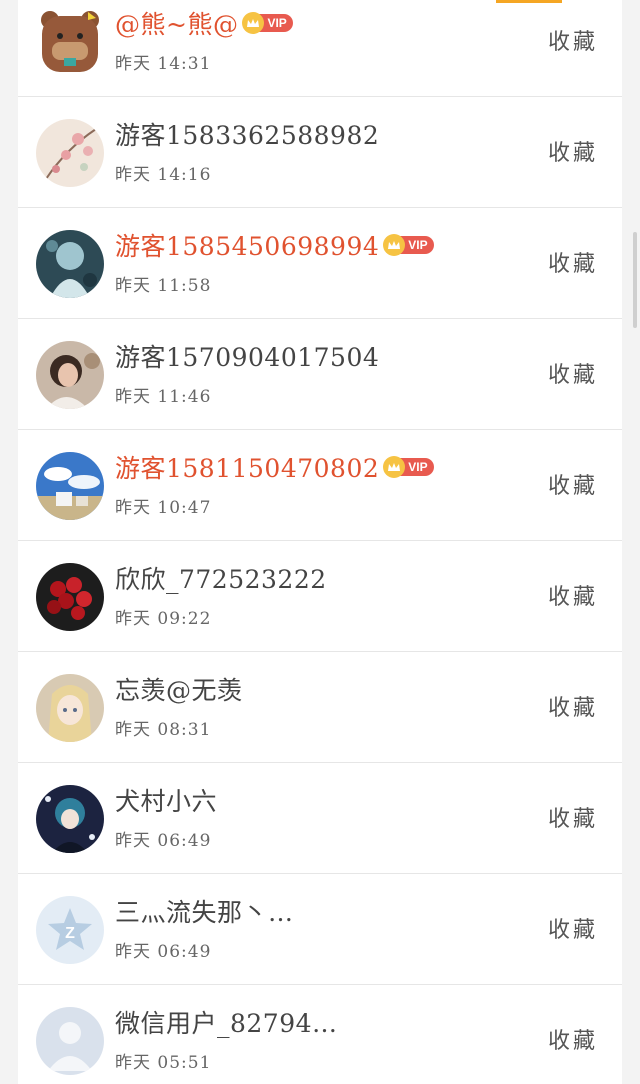 The height and width of the screenshot is (1084, 640). What do you see at coordinates (320, 48) in the screenshot?
I see `list-item: @熊~熊@ VIP 昨天 14:31 收藏` at bounding box center [320, 48].